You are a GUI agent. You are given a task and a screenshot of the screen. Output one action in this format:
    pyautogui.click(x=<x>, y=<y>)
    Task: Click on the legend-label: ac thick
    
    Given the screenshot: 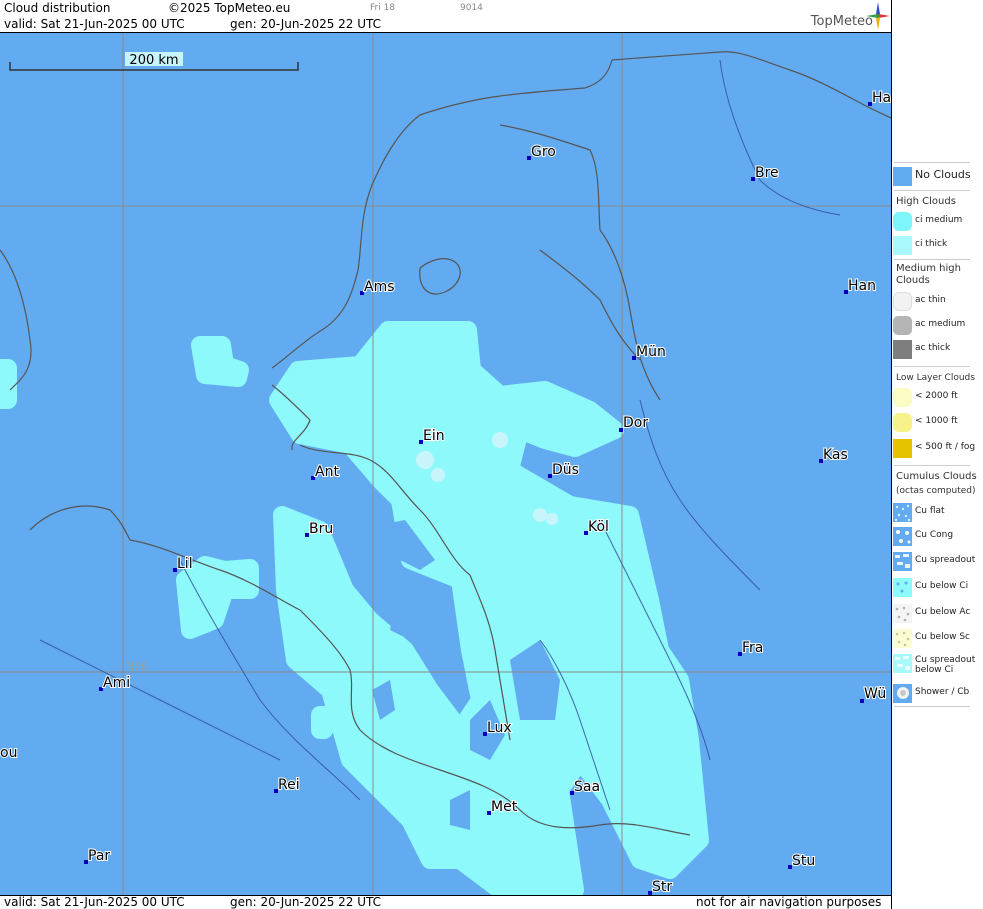 What is the action you would take?
    pyautogui.click(x=933, y=348)
    